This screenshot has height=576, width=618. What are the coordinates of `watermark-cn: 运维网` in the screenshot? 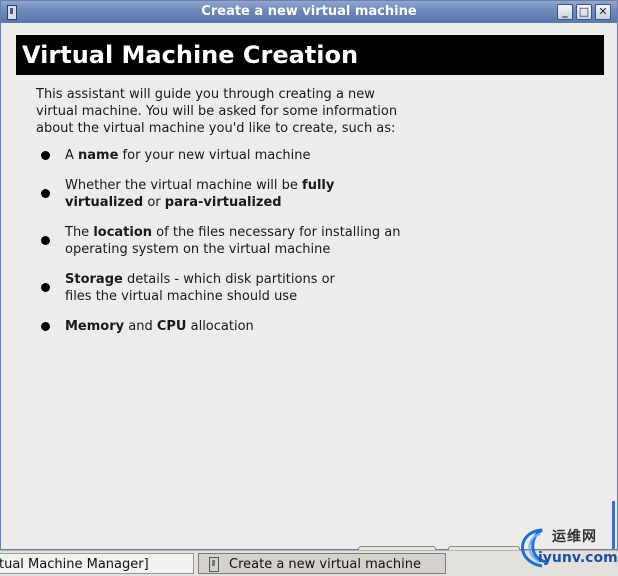 It's located at (574, 537).